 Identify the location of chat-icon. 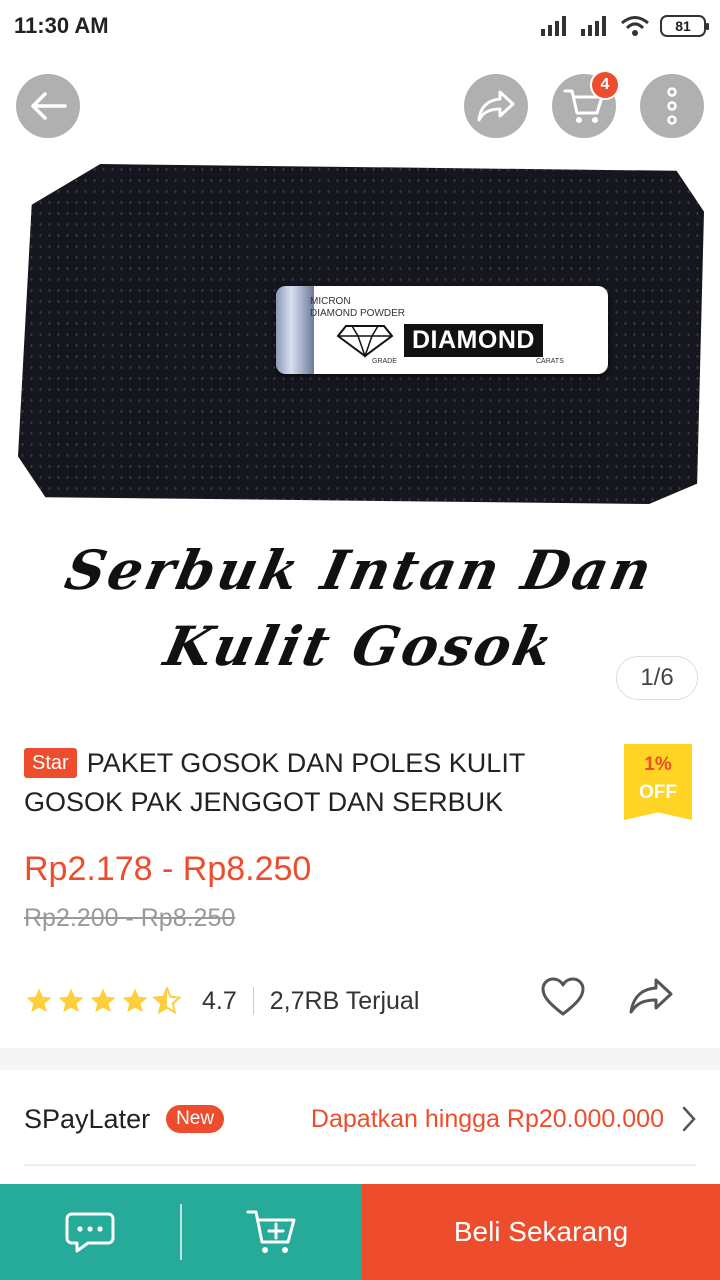
(90, 1232).